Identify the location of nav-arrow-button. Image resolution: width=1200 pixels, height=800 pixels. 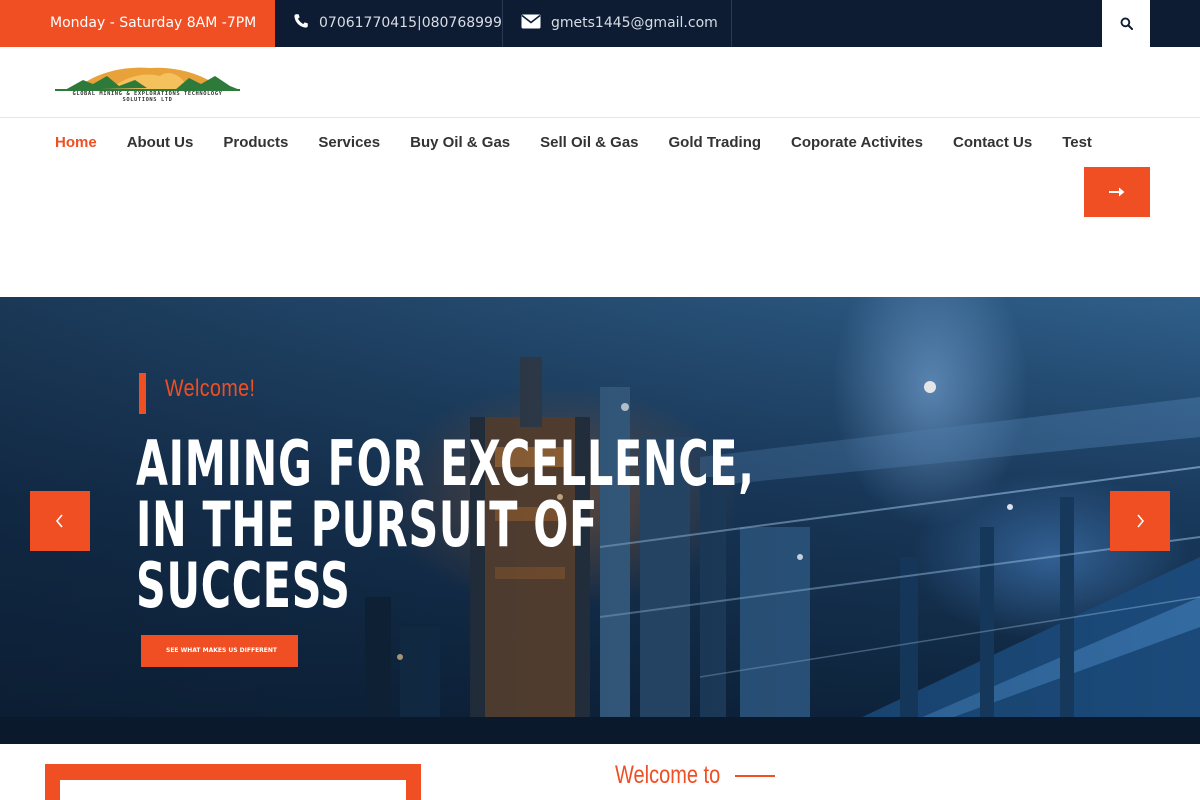
(1117, 192).